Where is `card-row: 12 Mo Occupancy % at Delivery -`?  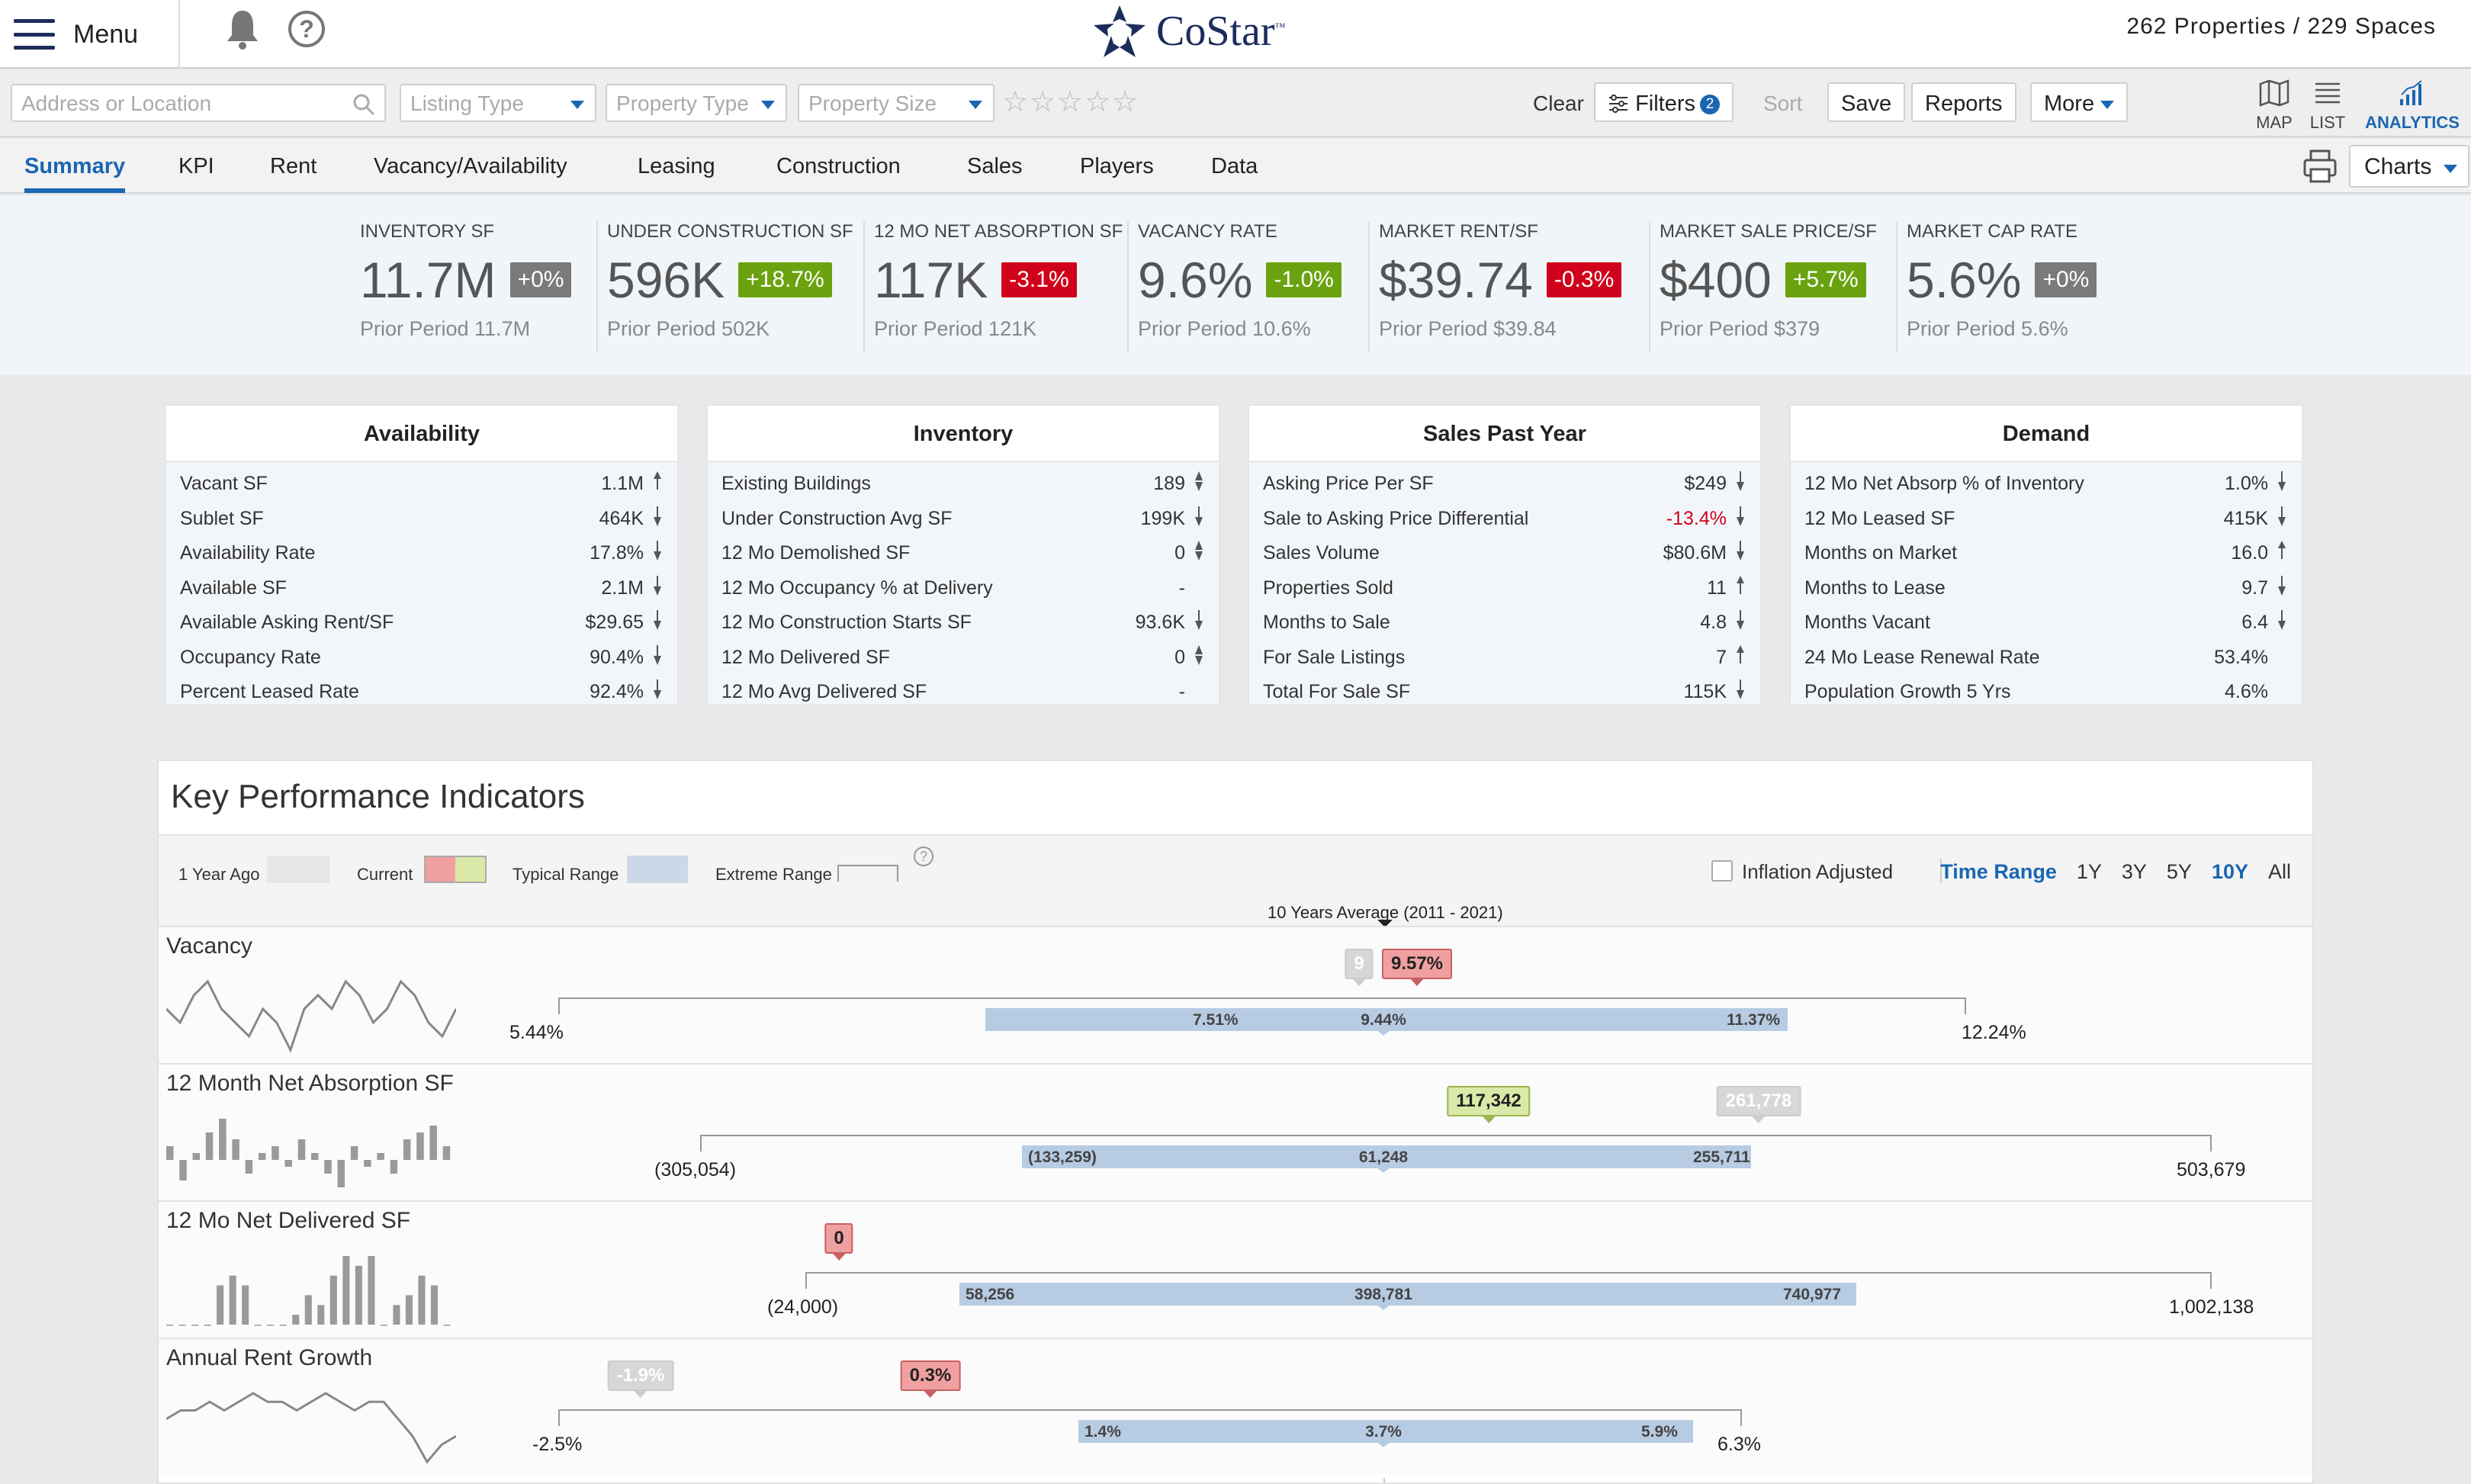
card-row: 12 Mo Occupancy % at Delivery - is located at coordinates (963, 588).